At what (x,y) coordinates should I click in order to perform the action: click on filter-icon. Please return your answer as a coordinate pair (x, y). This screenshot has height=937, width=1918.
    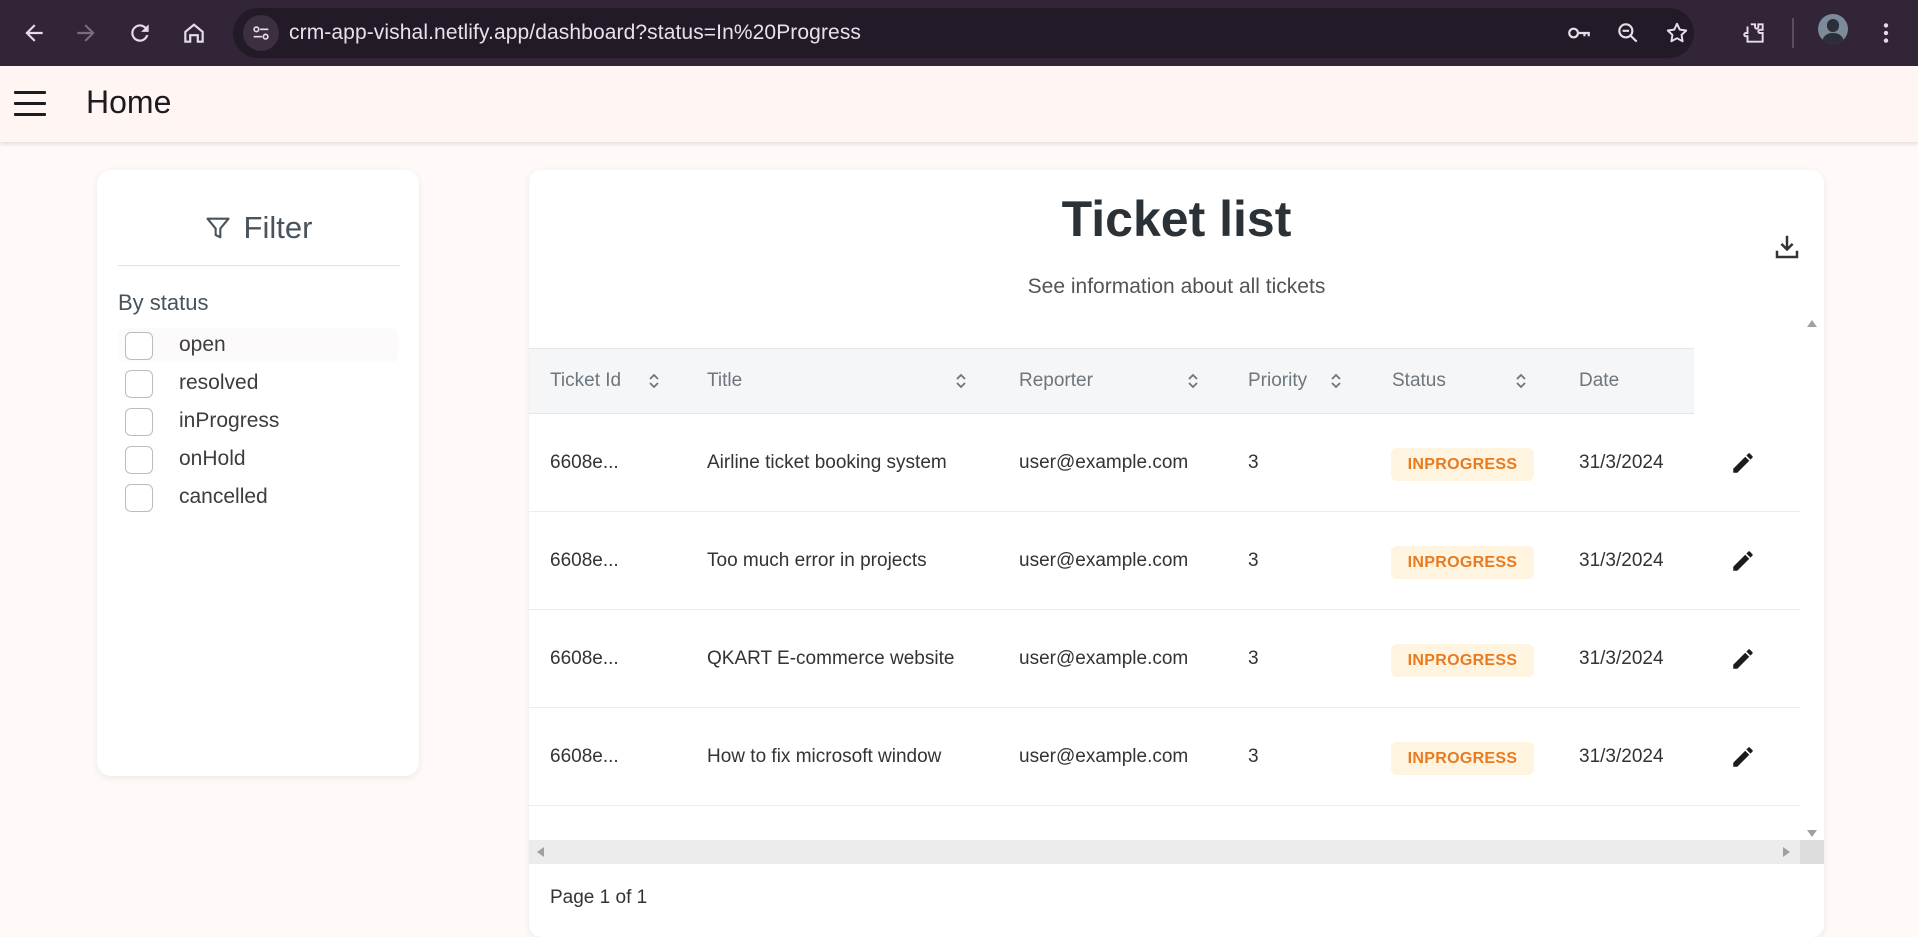
    Looking at the image, I should click on (217, 228).